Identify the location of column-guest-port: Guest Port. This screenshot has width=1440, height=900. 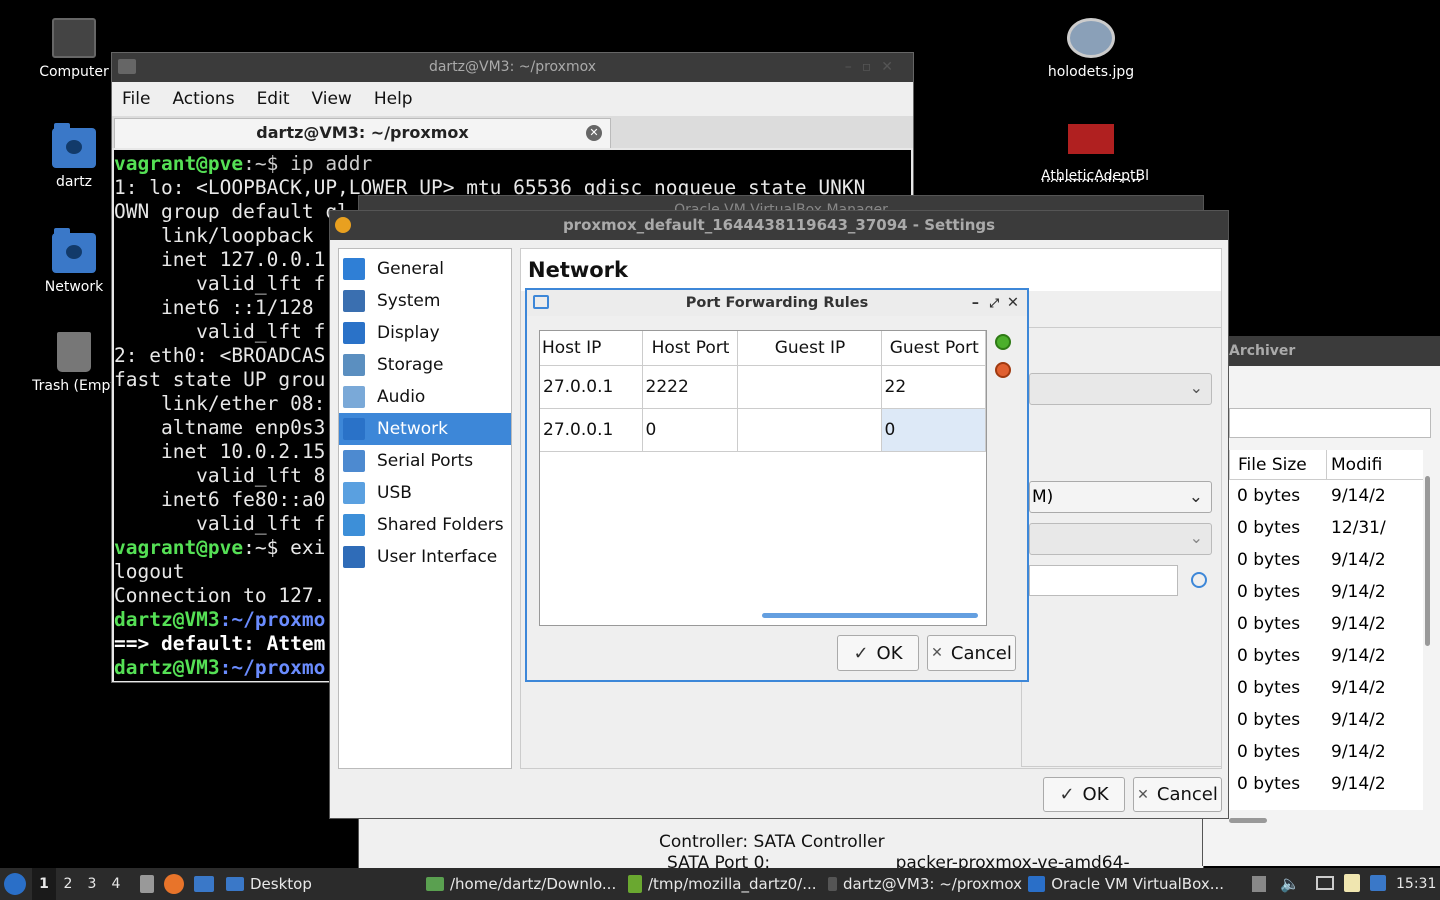
(933, 348).